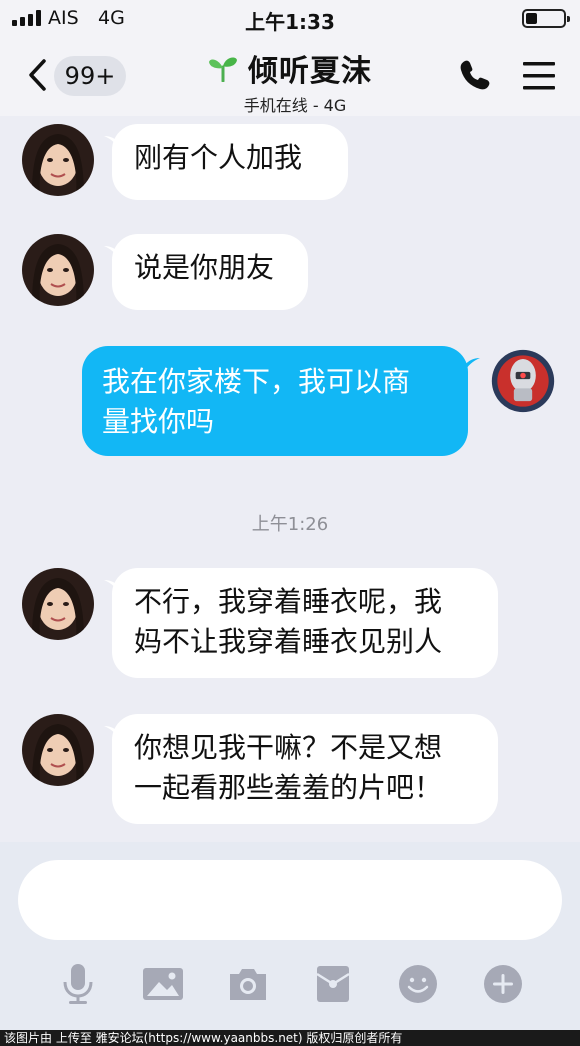 Image resolution: width=580 pixels, height=1046 pixels. I want to click on emoji-icon, so click(418, 984).